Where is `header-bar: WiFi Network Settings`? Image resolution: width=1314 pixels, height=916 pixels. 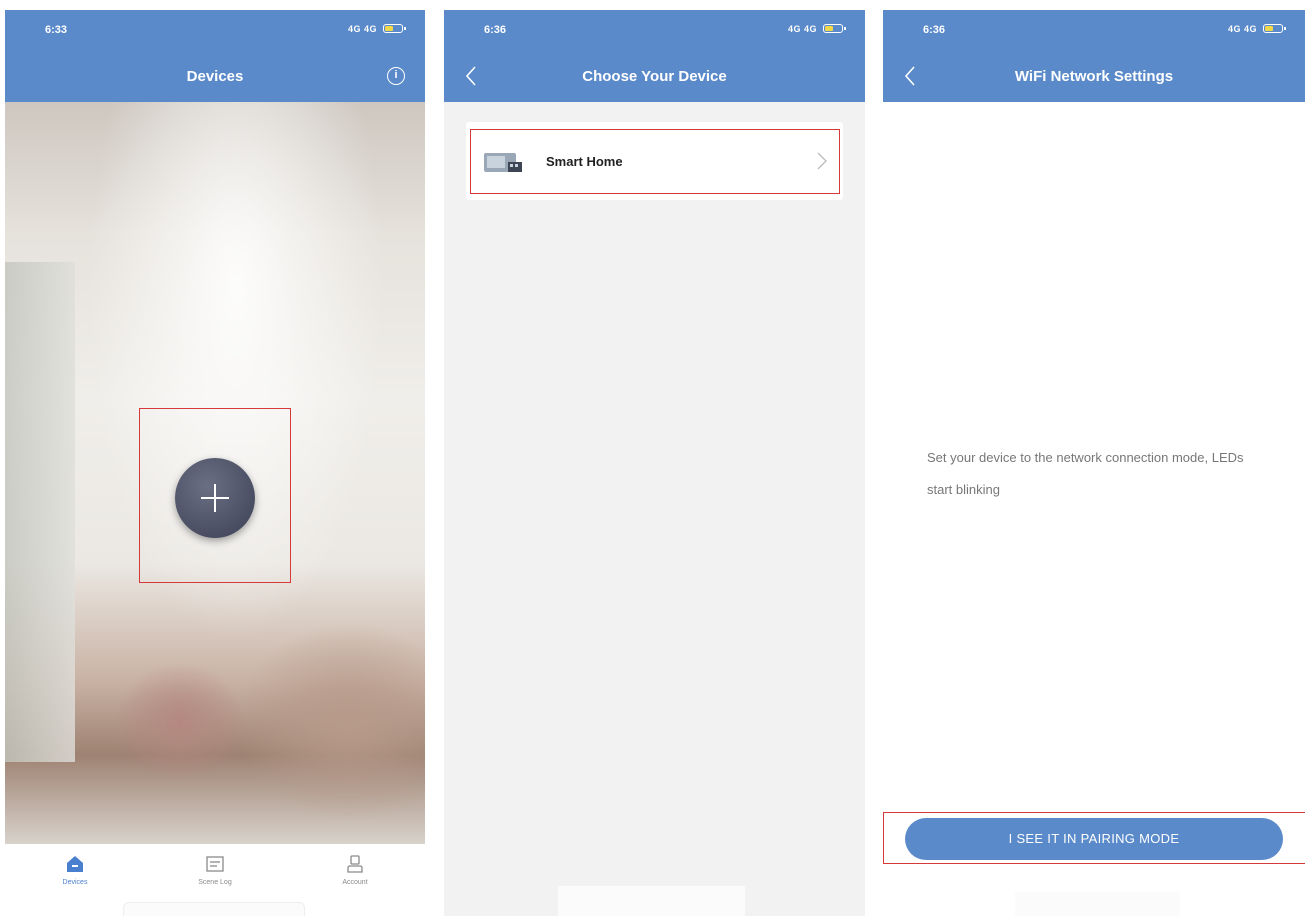
header-bar: WiFi Network Settings is located at coordinates (1094, 76).